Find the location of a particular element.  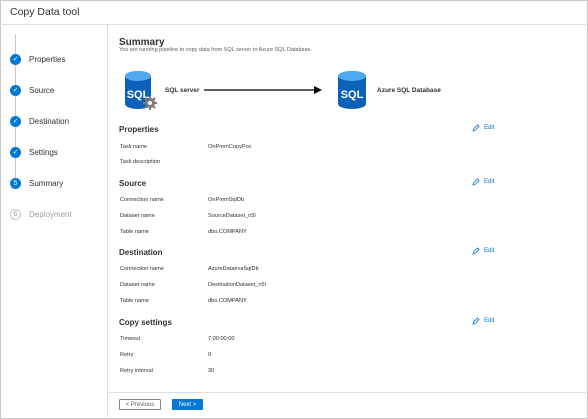

source-connection-value: OnPremSqlDb is located at coordinates (226, 200).